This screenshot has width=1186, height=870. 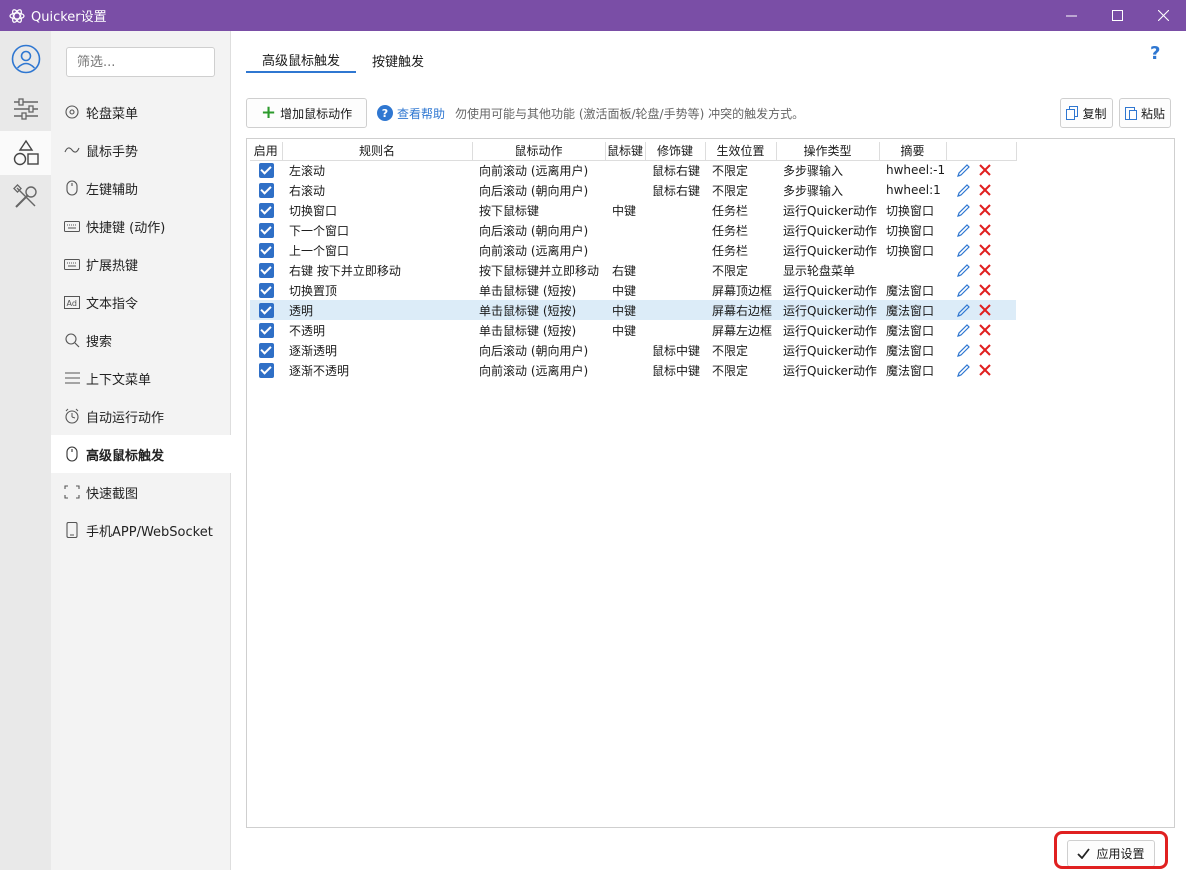 What do you see at coordinates (1086, 113) in the screenshot?
I see `copy-button: 复制` at bounding box center [1086, 113].